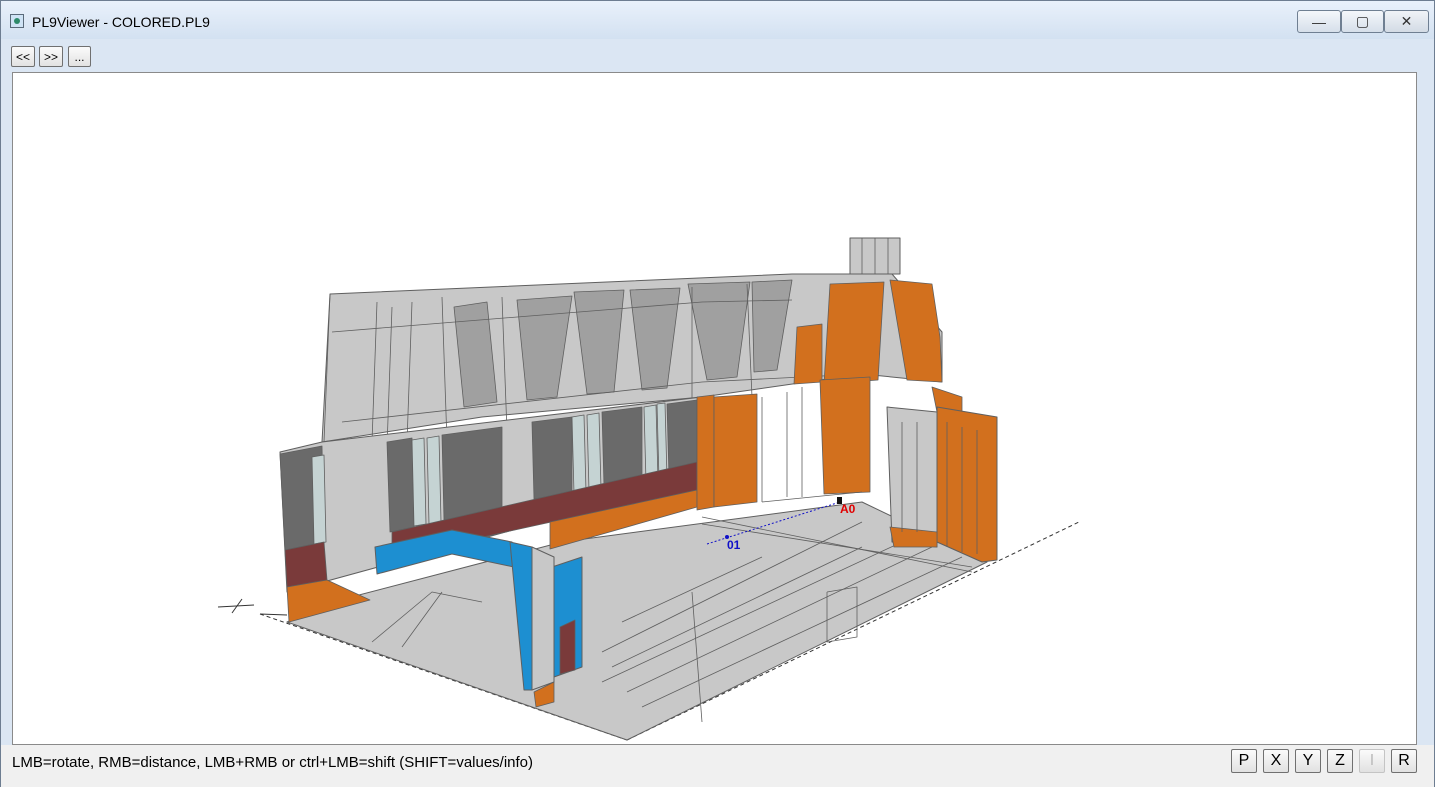  I want to click on minimize-button: —, so click(1319, 21).